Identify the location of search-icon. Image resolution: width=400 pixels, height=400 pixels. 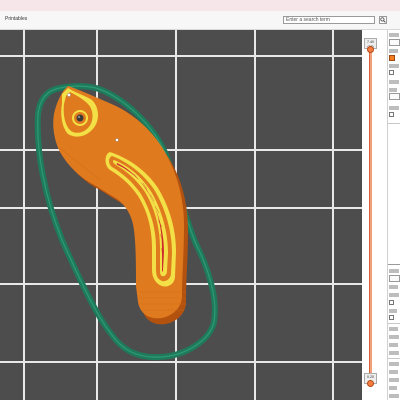
(383, 20).